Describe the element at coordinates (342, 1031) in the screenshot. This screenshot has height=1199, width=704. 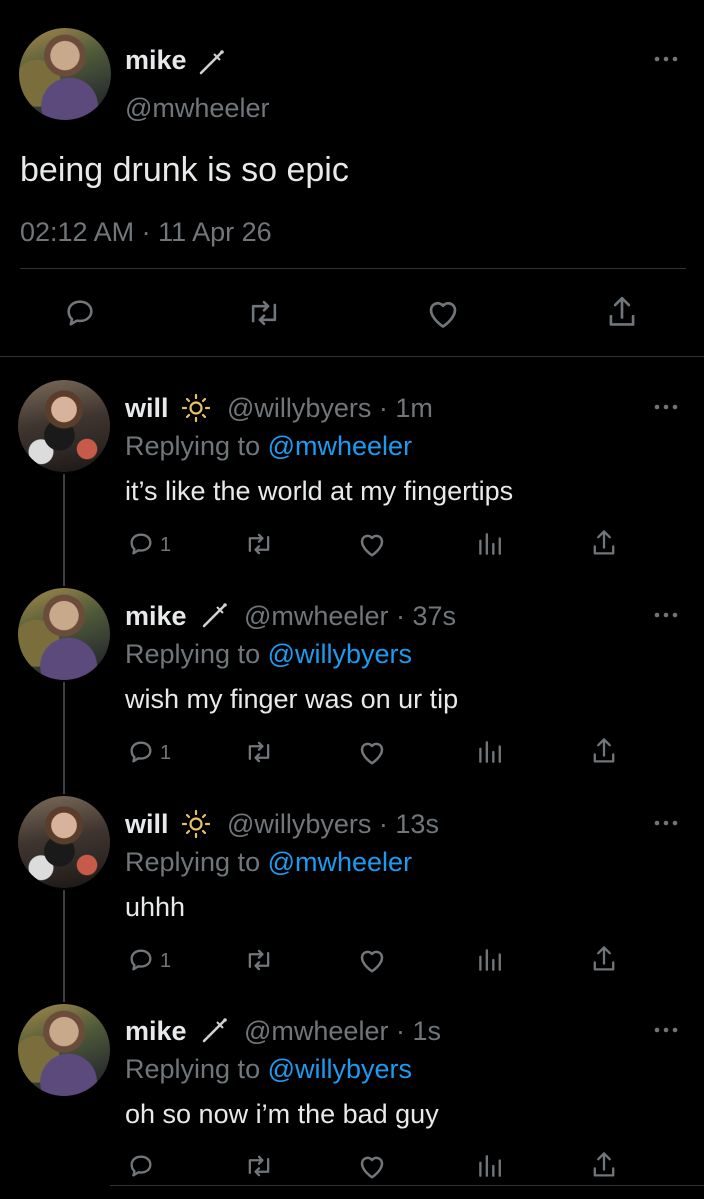
I see `reply-handle-time: @mwheeler · 1s` at that location.